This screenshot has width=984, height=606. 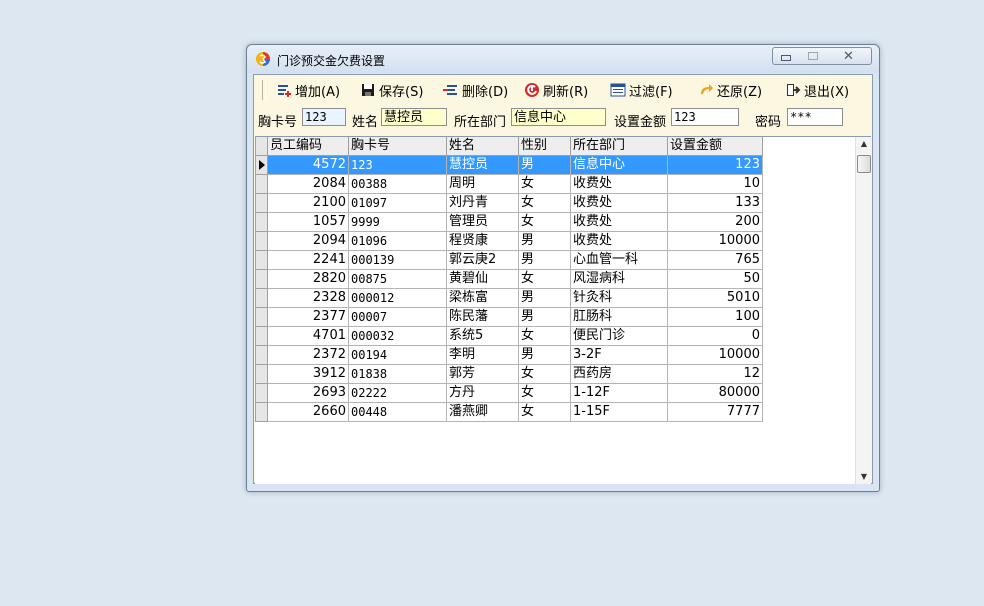 I want to click on table-row: 2372 00194 李明男 3-2F 10000, so click(x=509, y=355).